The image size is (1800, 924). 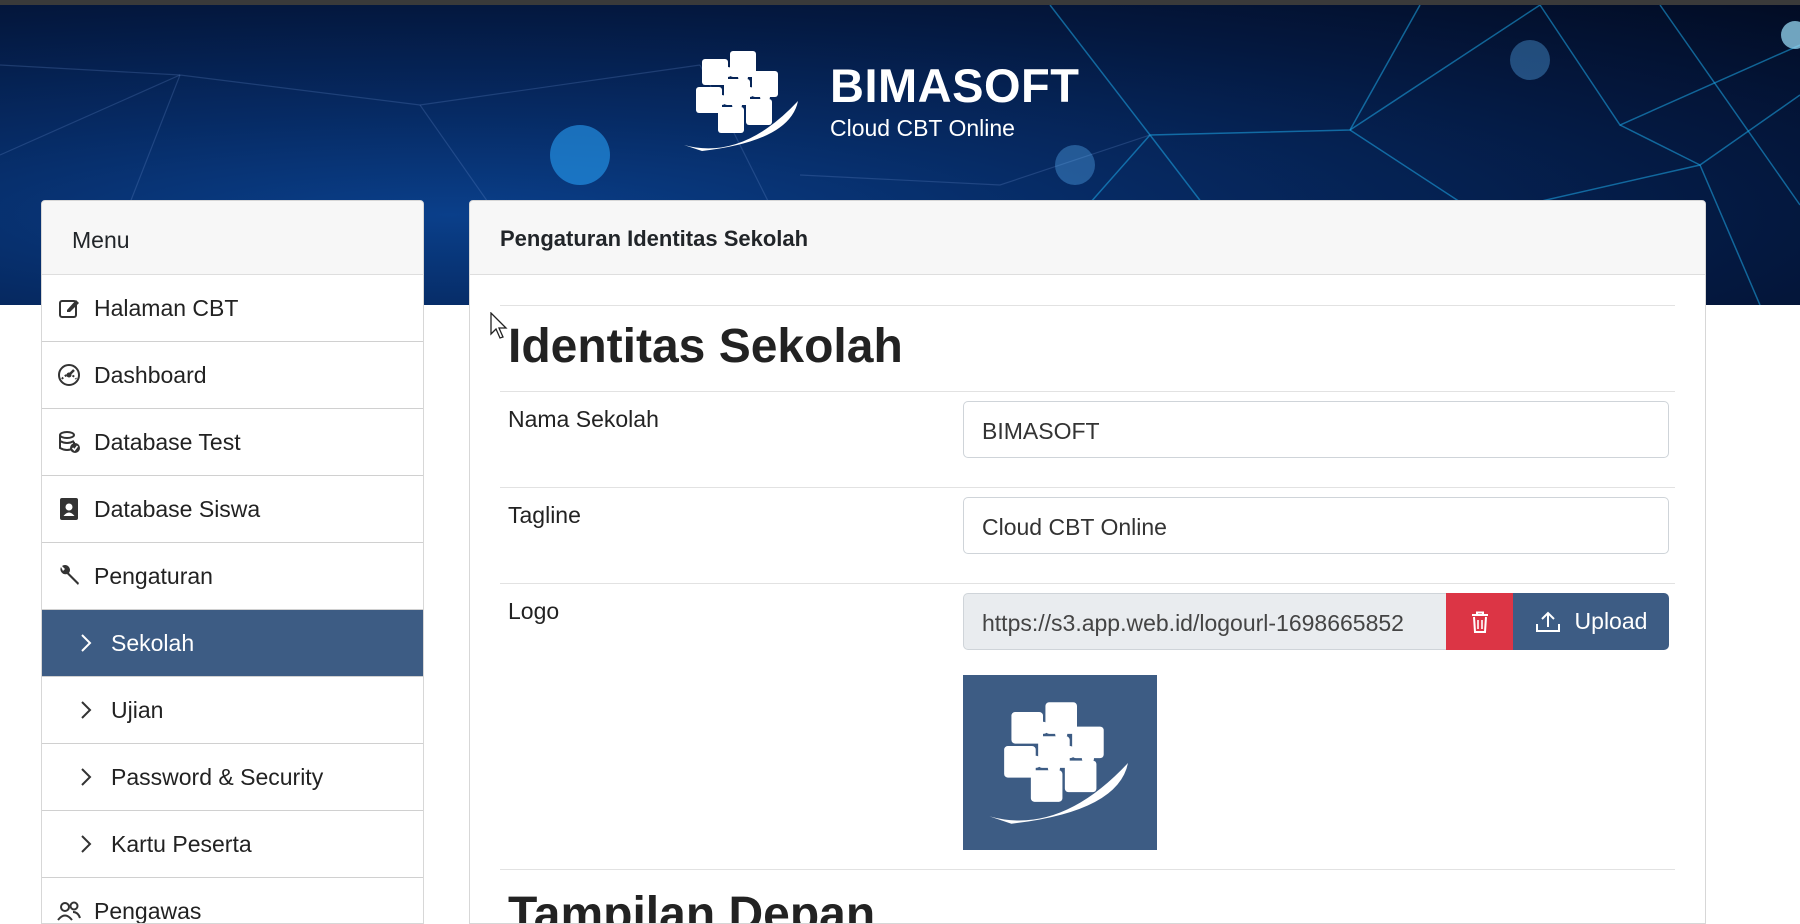 What do you see at coordinates (69, 442) in the screenshot?
I see `database-check-icon` at bounding box center [69, 442].